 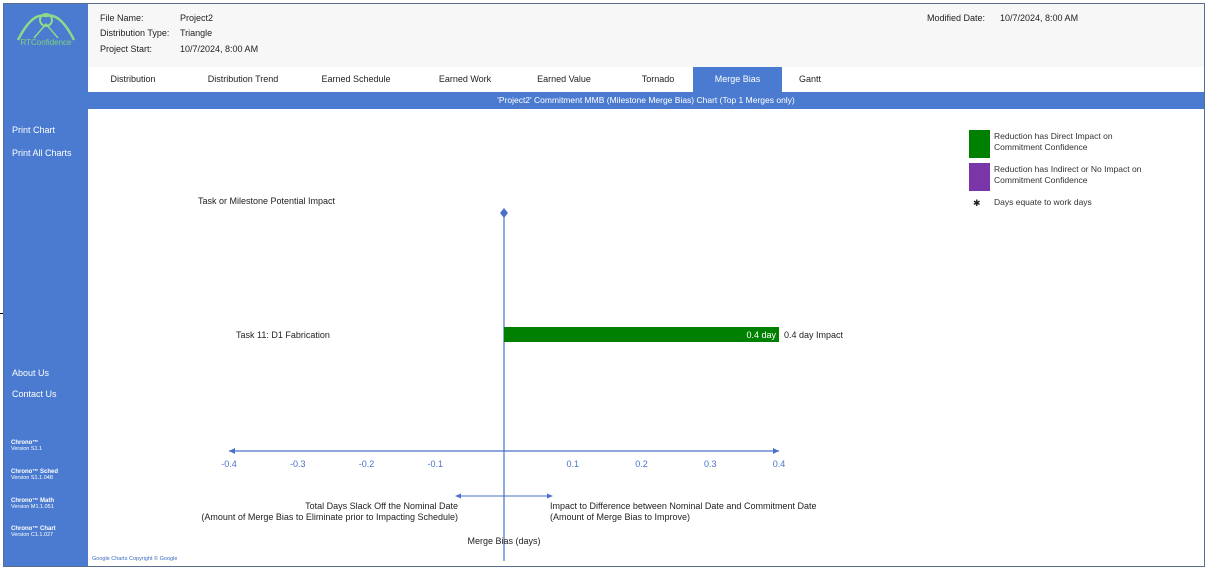 I want to click on version-number: Version S1.1, so click(x=27, y=449).